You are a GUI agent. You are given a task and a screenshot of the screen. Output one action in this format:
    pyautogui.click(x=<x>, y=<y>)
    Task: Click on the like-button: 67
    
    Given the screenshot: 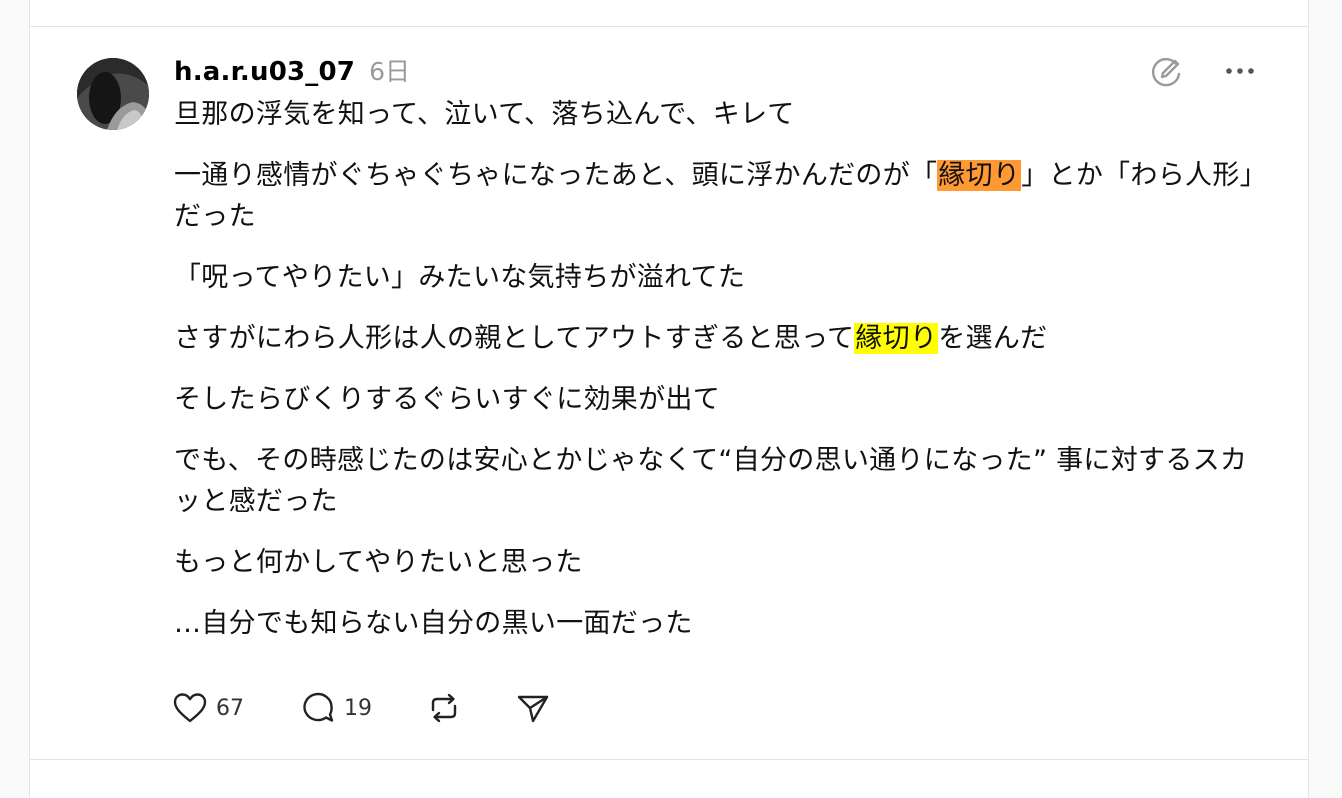 What is the action you would take?
    pyautogui.click(x=208, y=708)
    